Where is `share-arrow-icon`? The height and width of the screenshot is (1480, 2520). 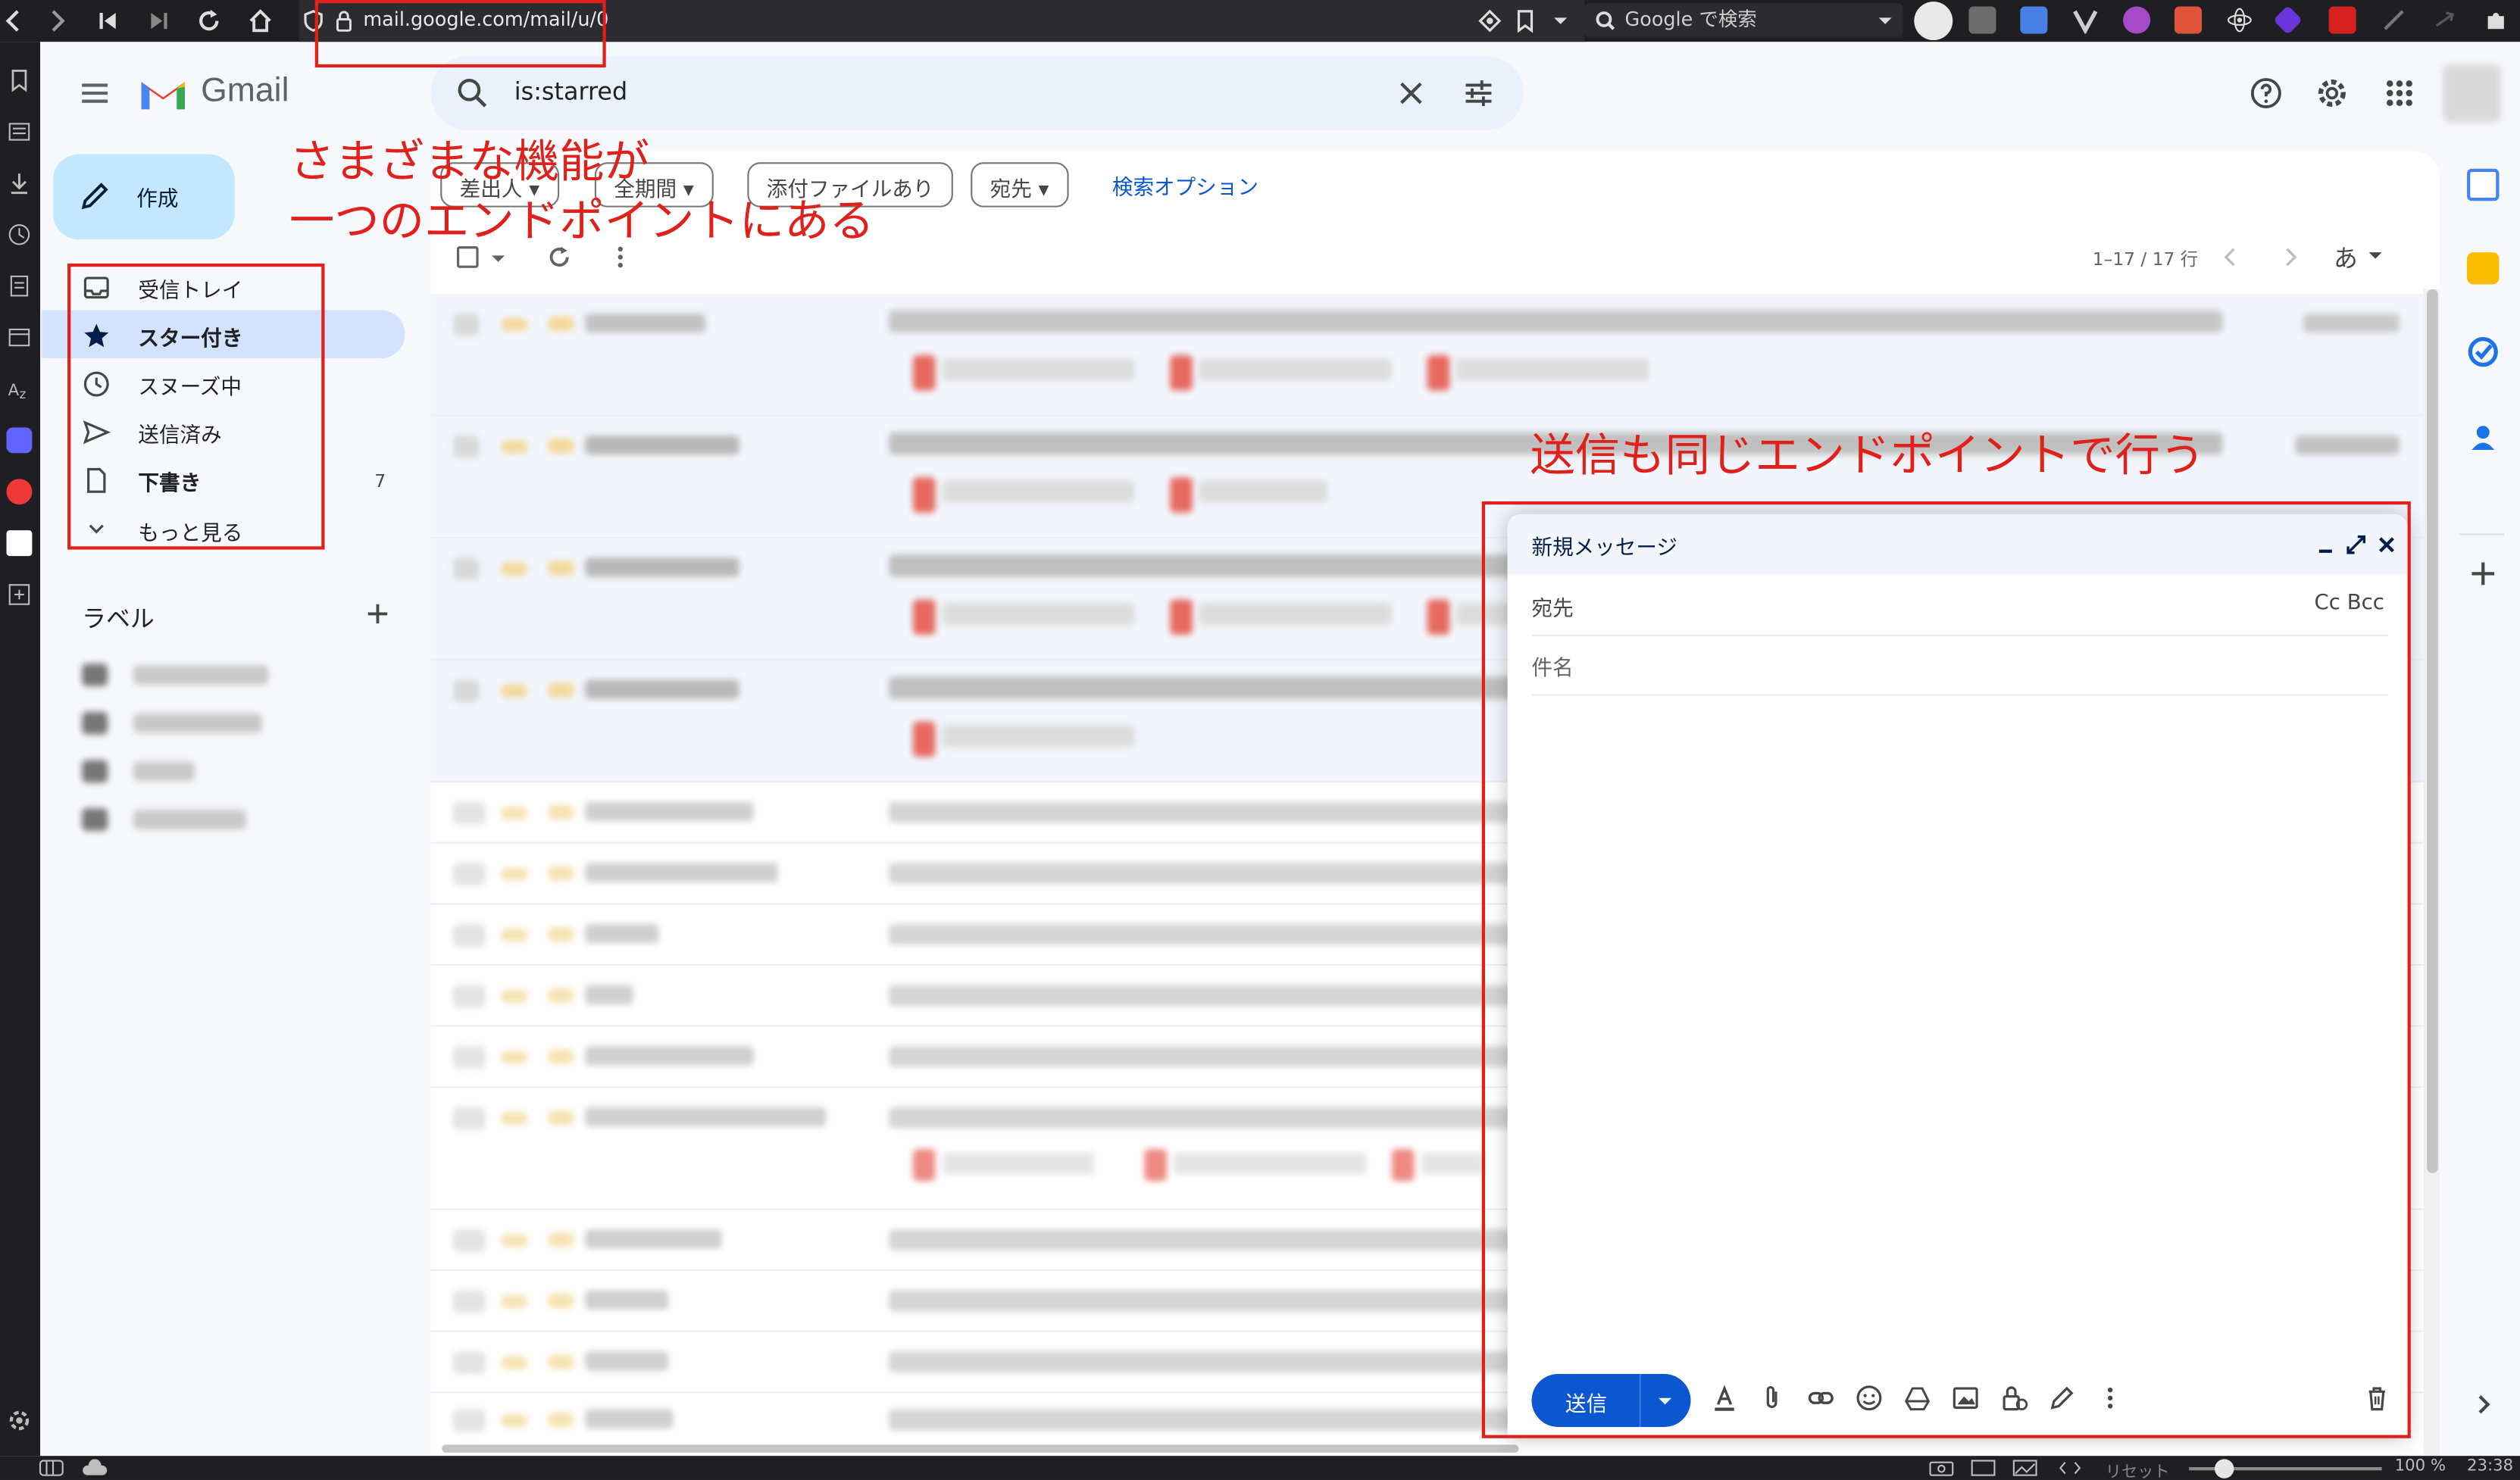
share-arrow-icon is located at coordinates (2445, 19).